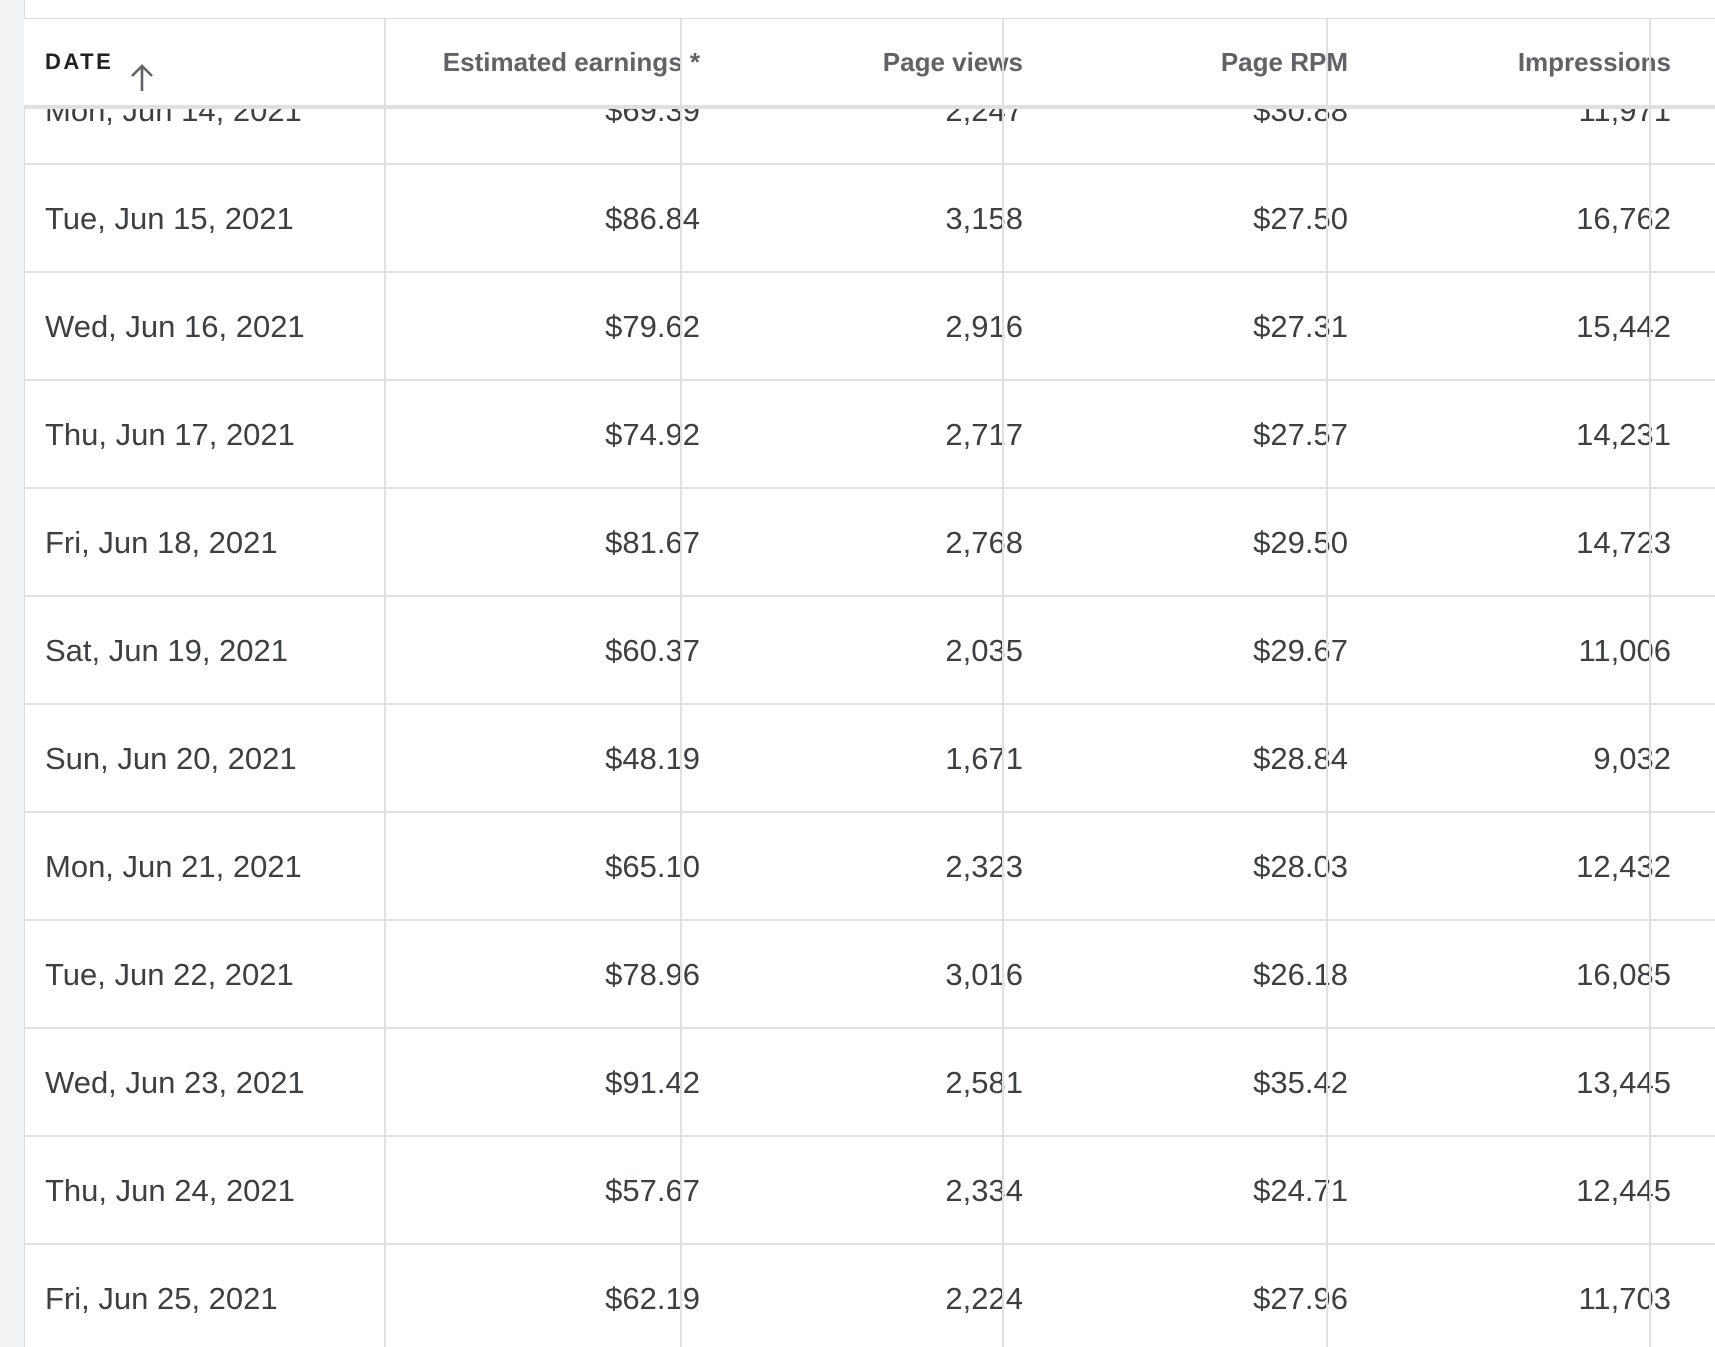 Image resolution: width=1715 pixels, height=1347 pixels. Describe the element at coordinates (869, 327) in the screenshot. I see `table-row: Wed, Jun 16, 2021 $79.62 2,916 $27.31 15,442` at that location.